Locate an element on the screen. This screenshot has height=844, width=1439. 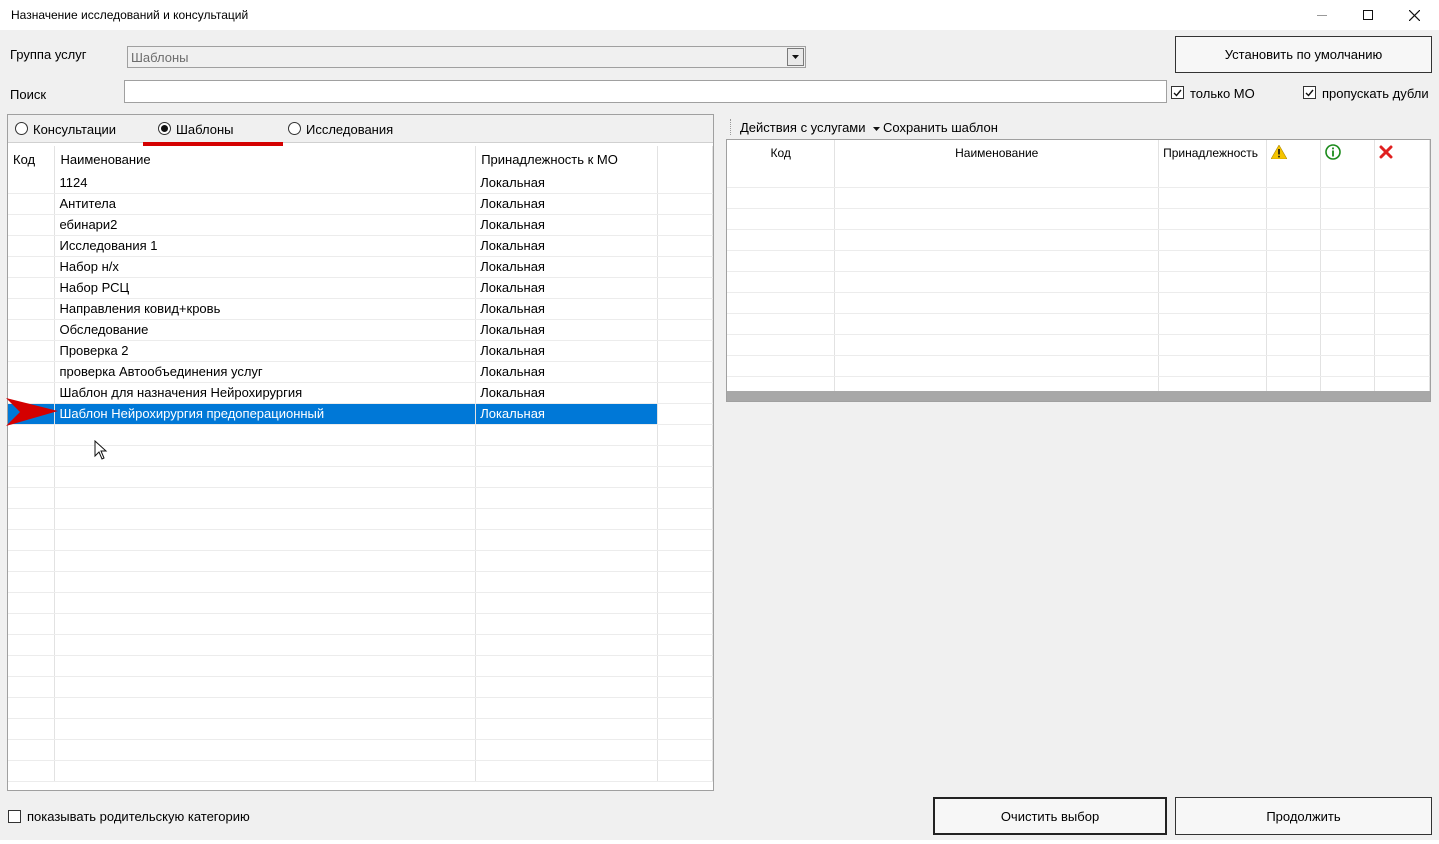
table-row: Набор РСЦ Локальная is located at coordinates (360, 288).